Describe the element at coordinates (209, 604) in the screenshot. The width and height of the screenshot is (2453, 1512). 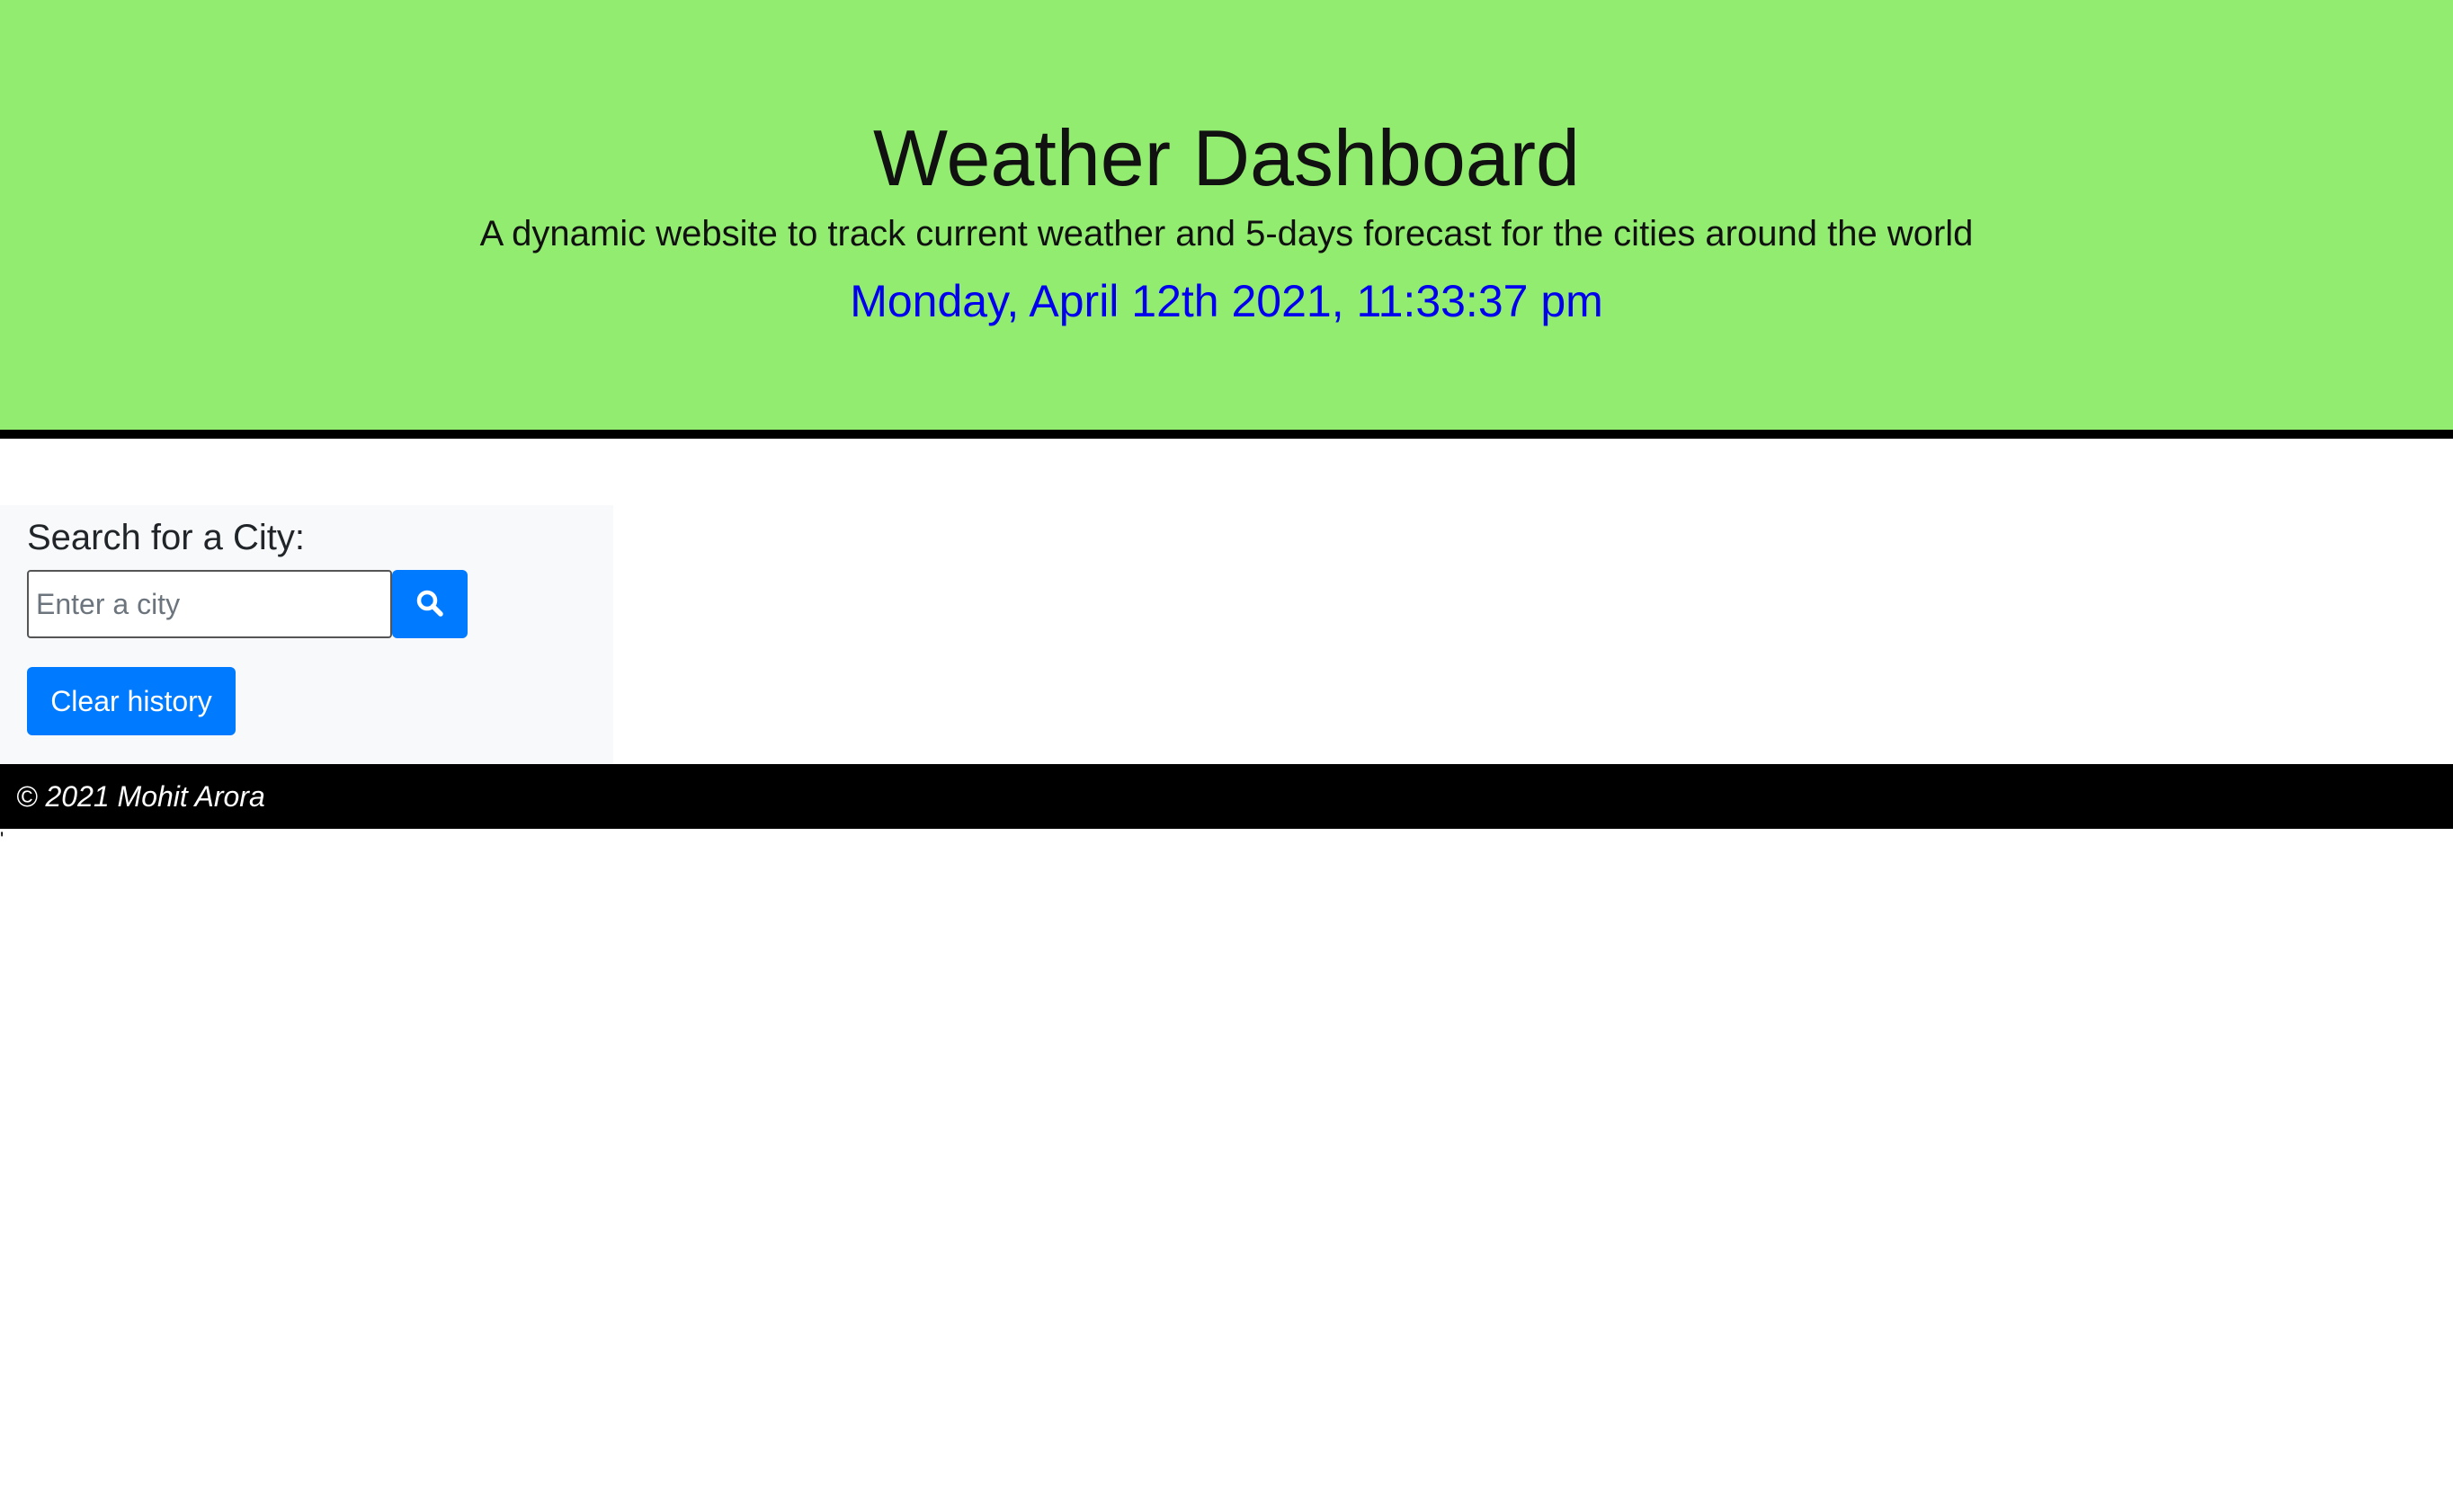
I see `city-search-input` at that location.